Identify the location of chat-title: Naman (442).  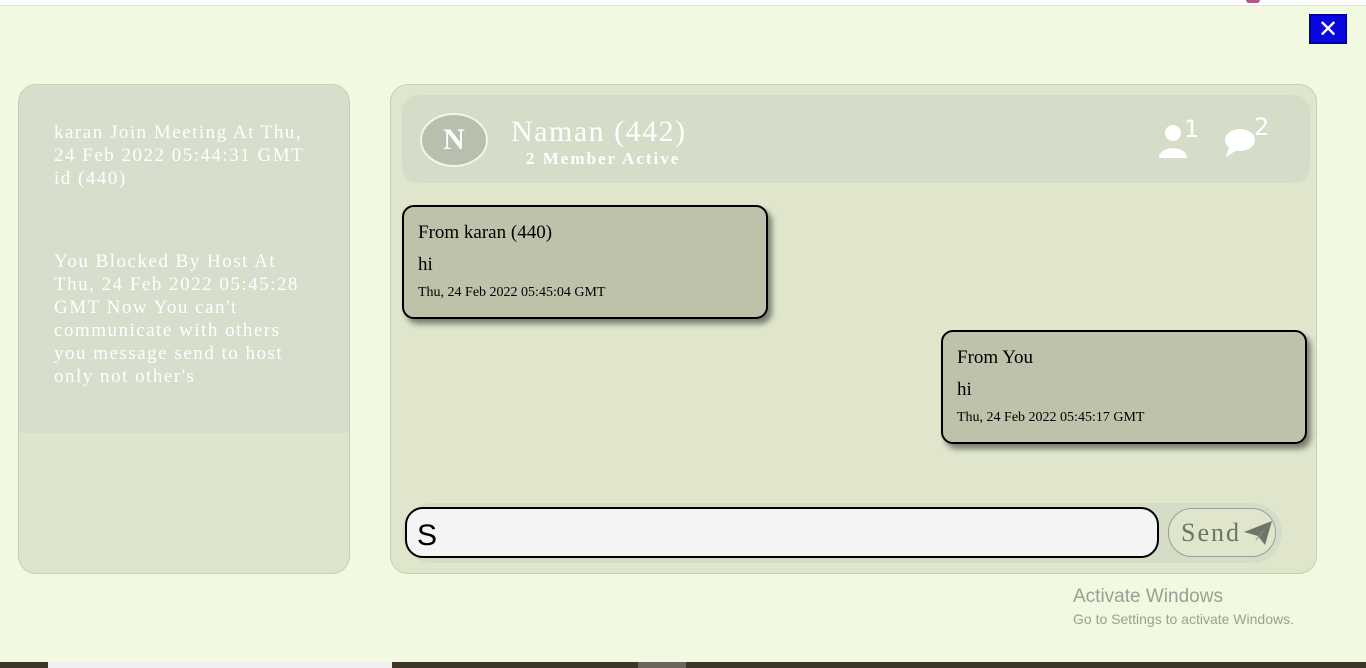
(599, 131).